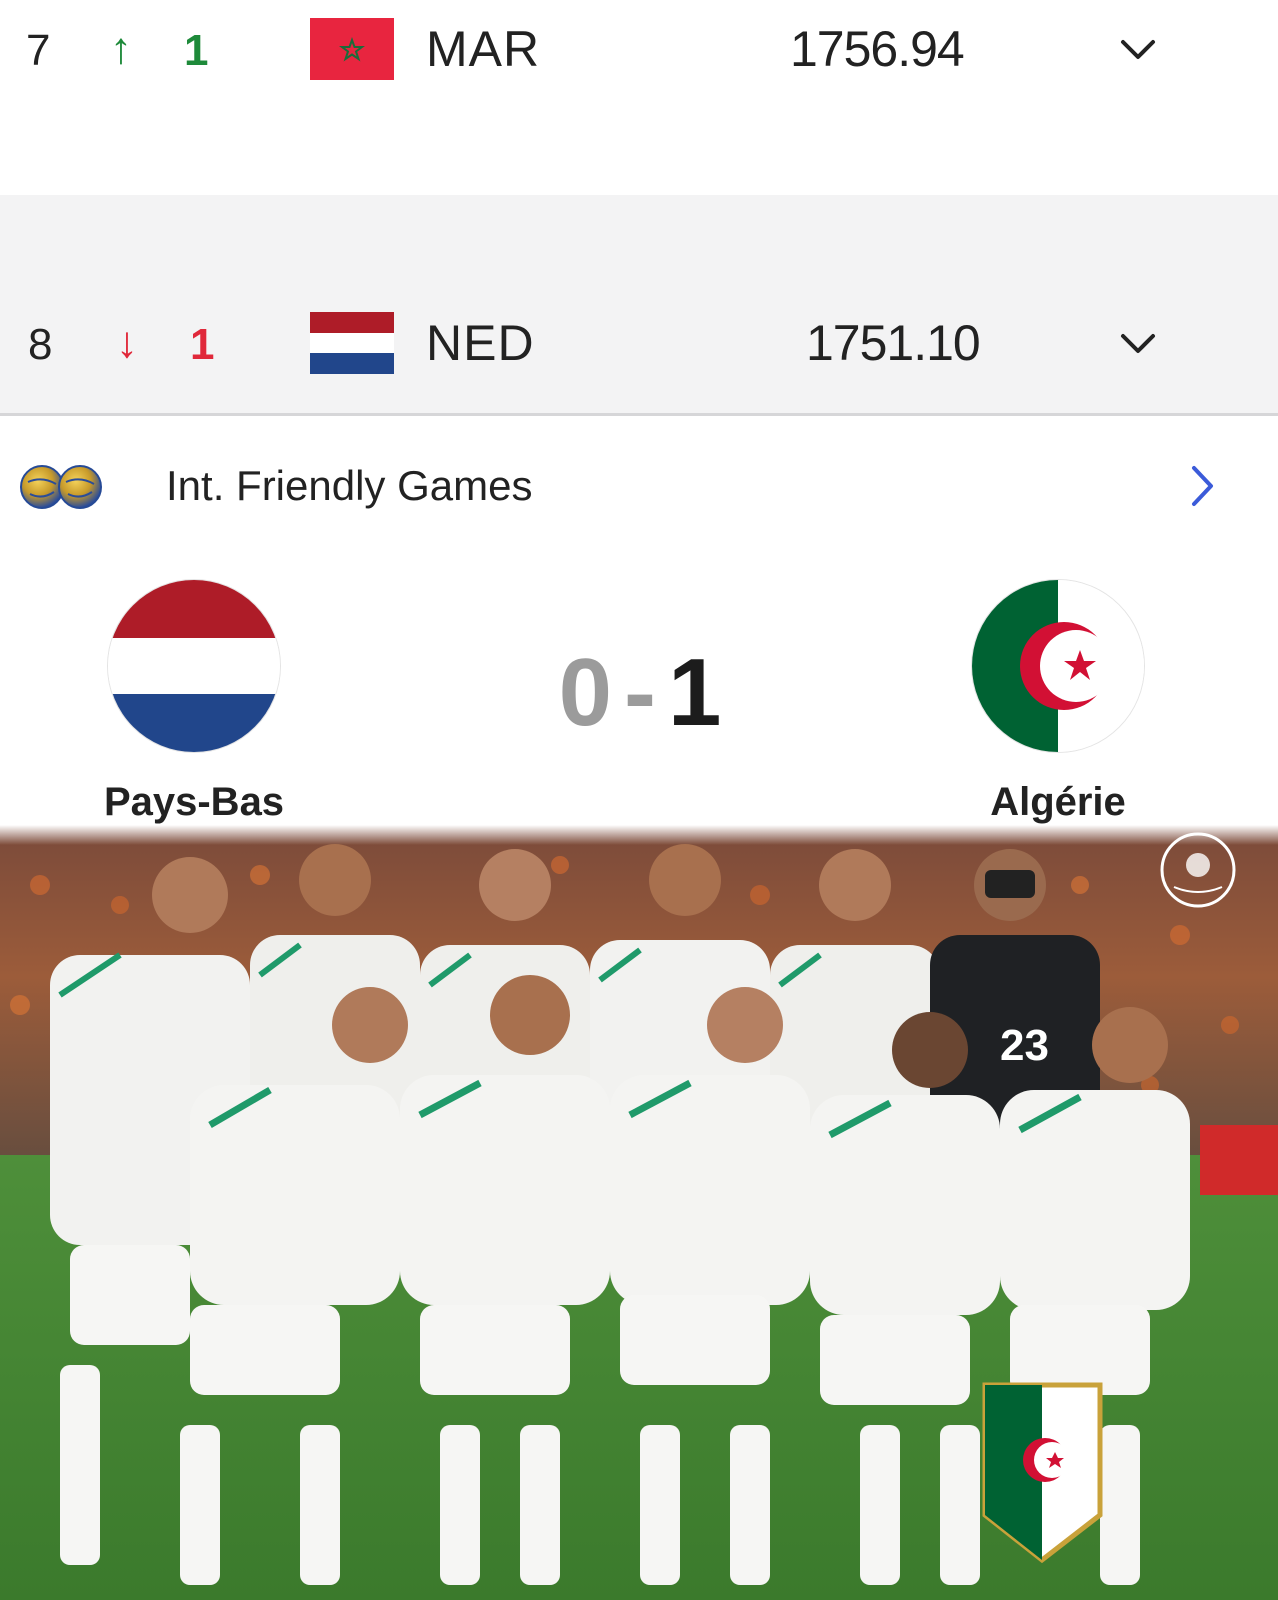 This screenshot has width=1278, height=1600. I want to click on competition-header: Int. Friendly Games, so click(639, 490).